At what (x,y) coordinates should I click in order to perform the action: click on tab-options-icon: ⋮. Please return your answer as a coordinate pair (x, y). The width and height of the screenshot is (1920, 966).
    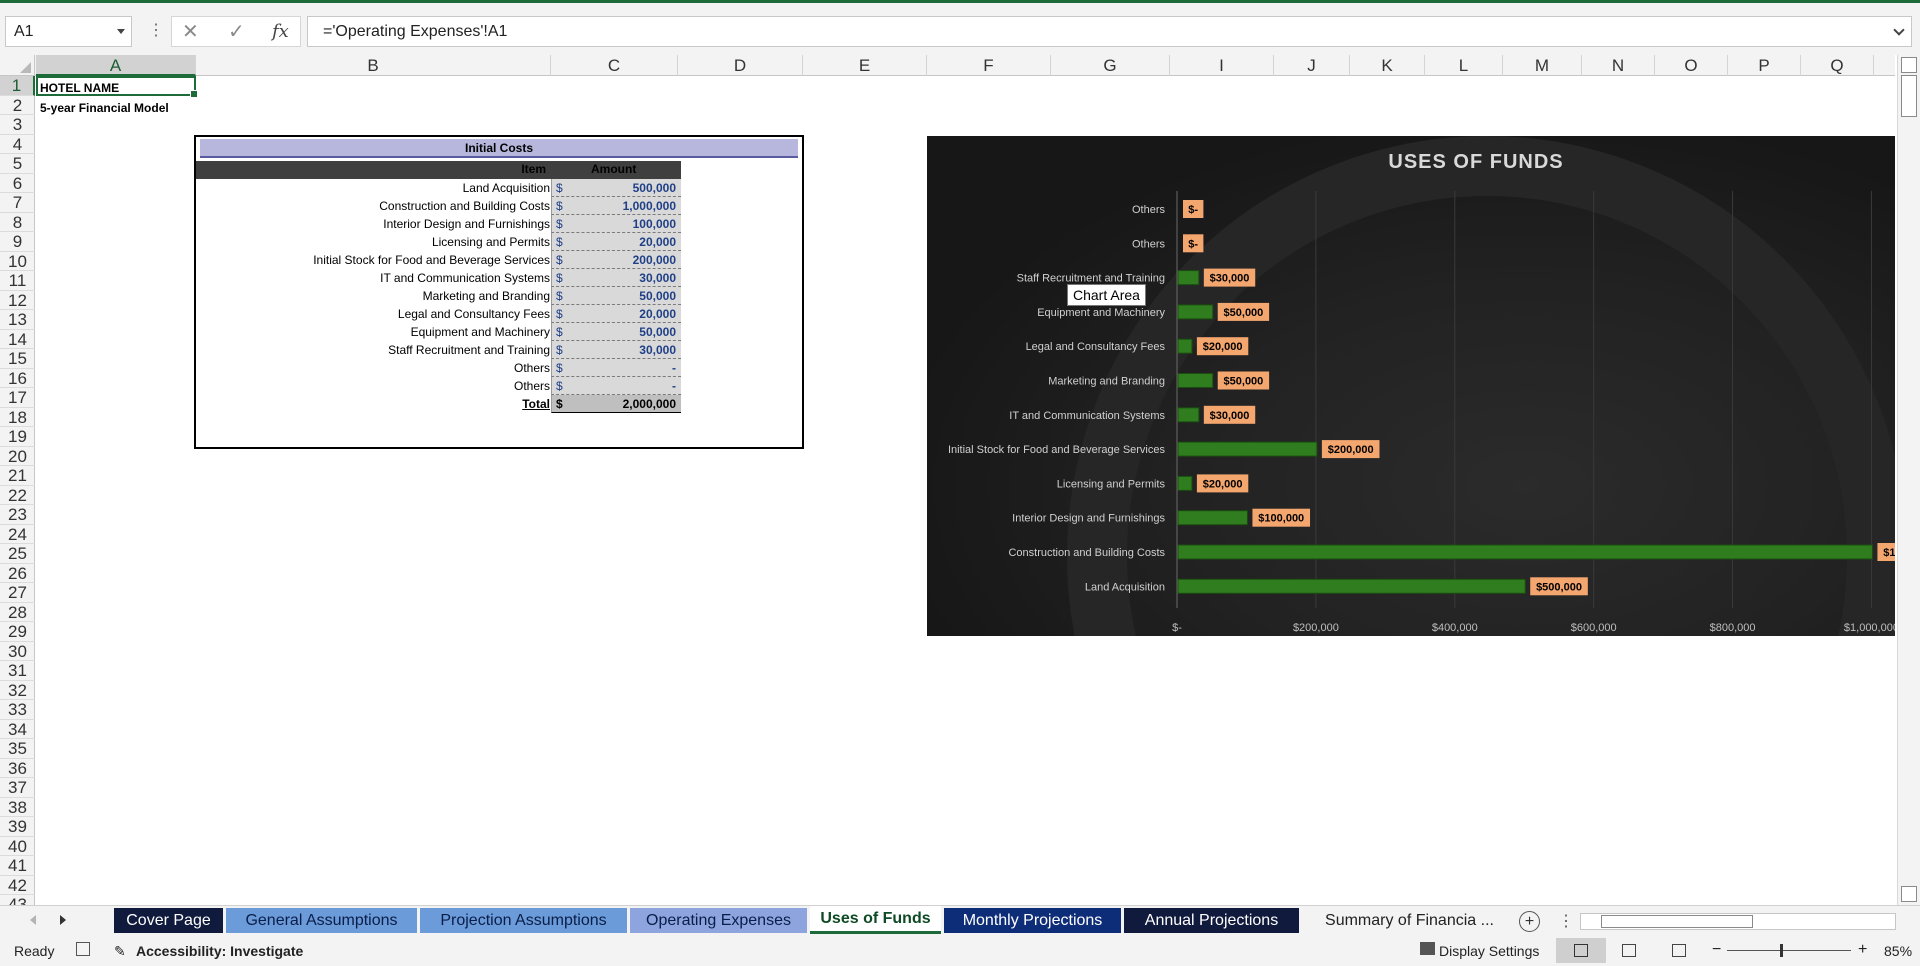
    Looking at the image, I should click on (1566, 921).